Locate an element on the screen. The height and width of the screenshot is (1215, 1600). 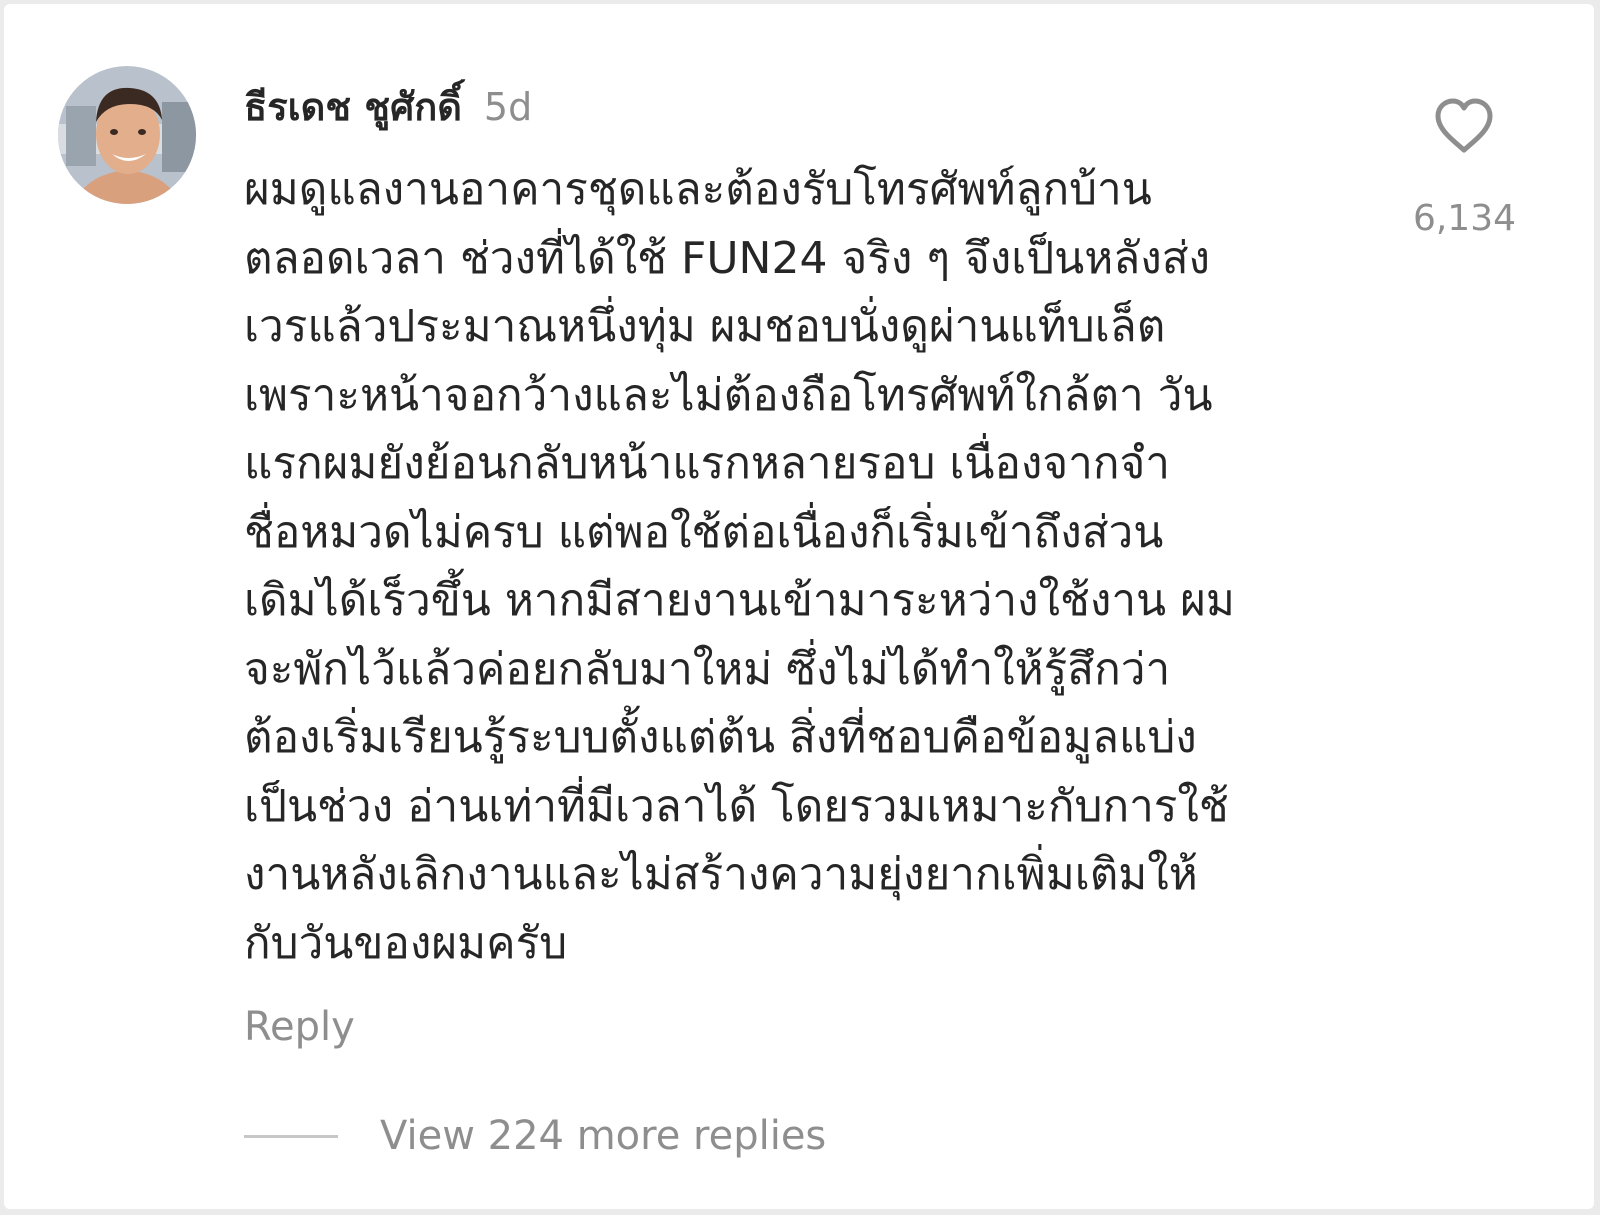
like-button is located at coordinates (1464, 126).